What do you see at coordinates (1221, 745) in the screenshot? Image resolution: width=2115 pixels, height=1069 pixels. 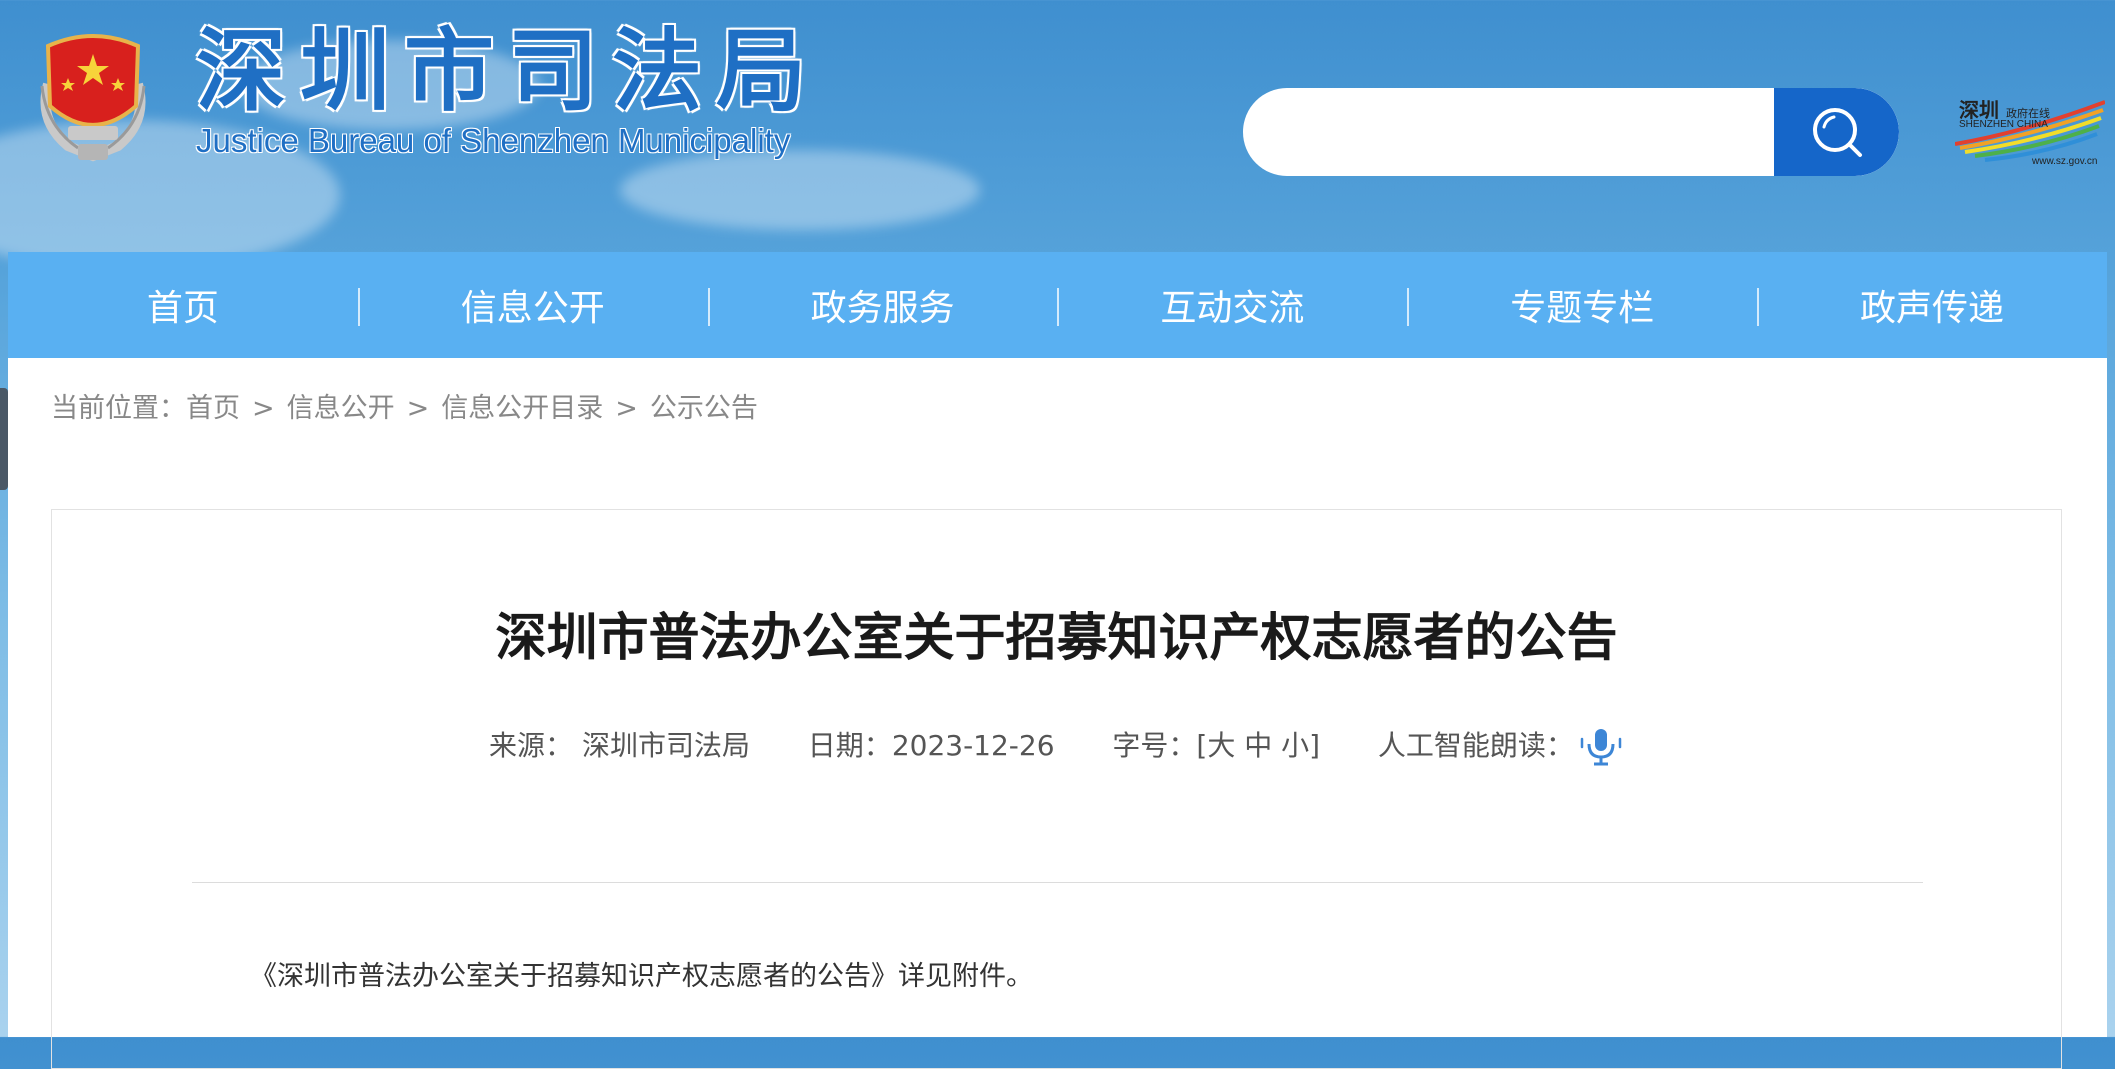 I see `font-size-large-button: 大` at bounding box center [1221, 745].